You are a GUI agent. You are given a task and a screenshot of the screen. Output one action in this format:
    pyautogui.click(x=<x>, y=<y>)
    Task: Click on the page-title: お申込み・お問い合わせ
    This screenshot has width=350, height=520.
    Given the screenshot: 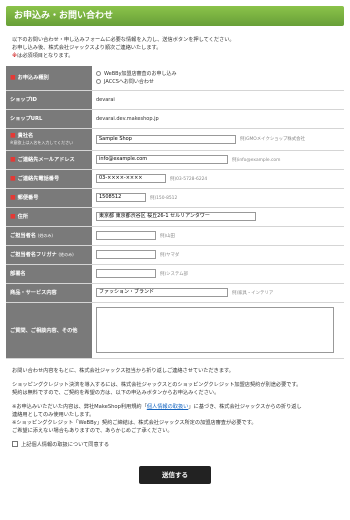 What is the action you would take?
    pyautogui.click(x=175, y=16)
    